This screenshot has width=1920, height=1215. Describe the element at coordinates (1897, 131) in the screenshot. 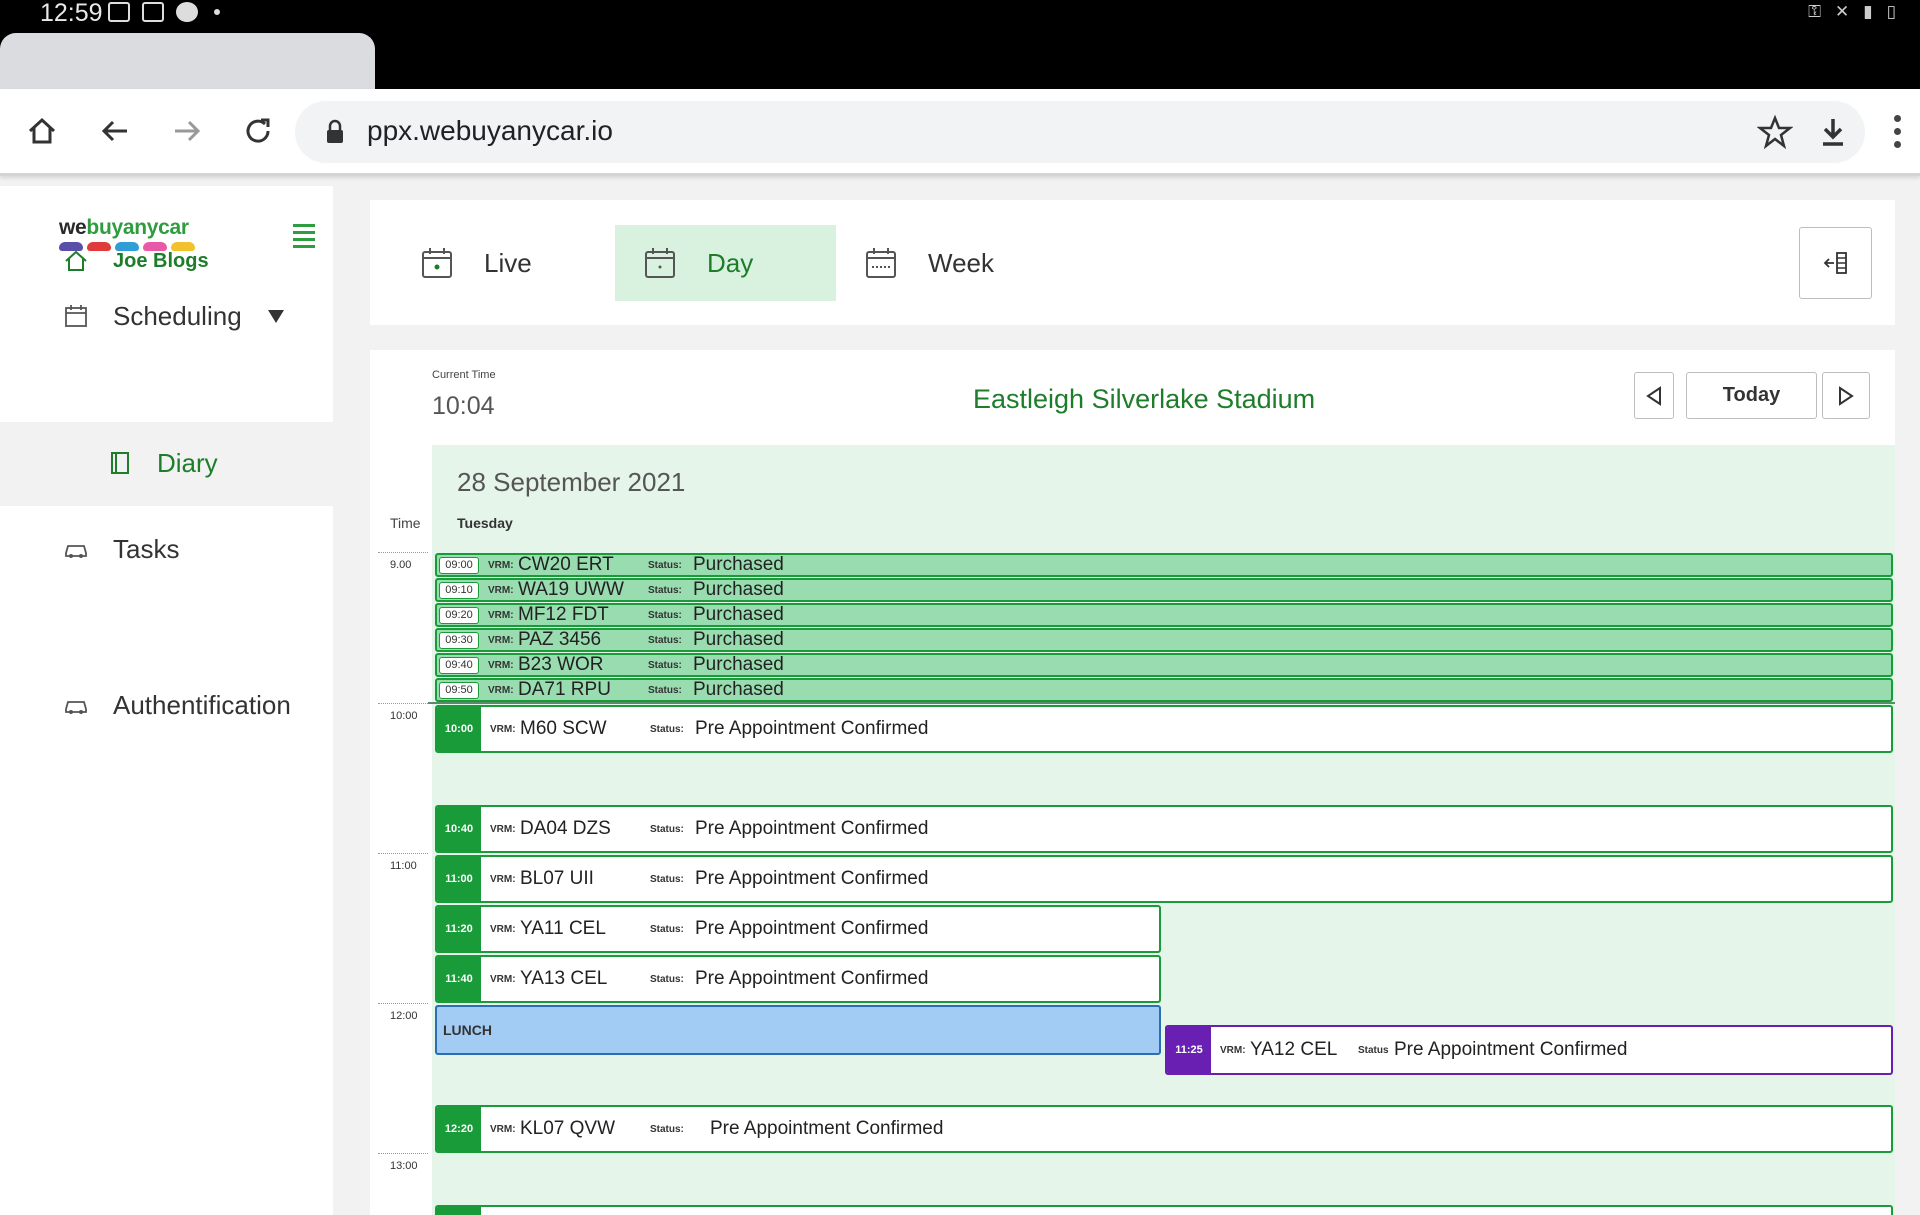

I see `browser-menu-icon` at that location.